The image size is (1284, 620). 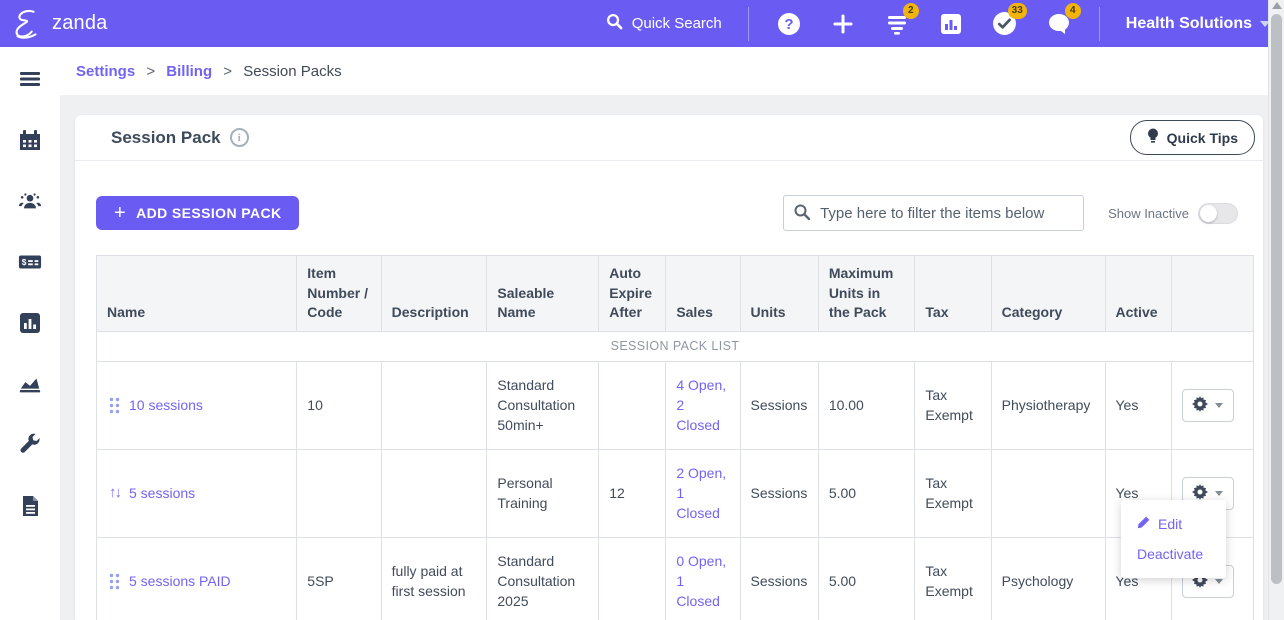 I want to click on tools-icon, so click(x=30, y=445).